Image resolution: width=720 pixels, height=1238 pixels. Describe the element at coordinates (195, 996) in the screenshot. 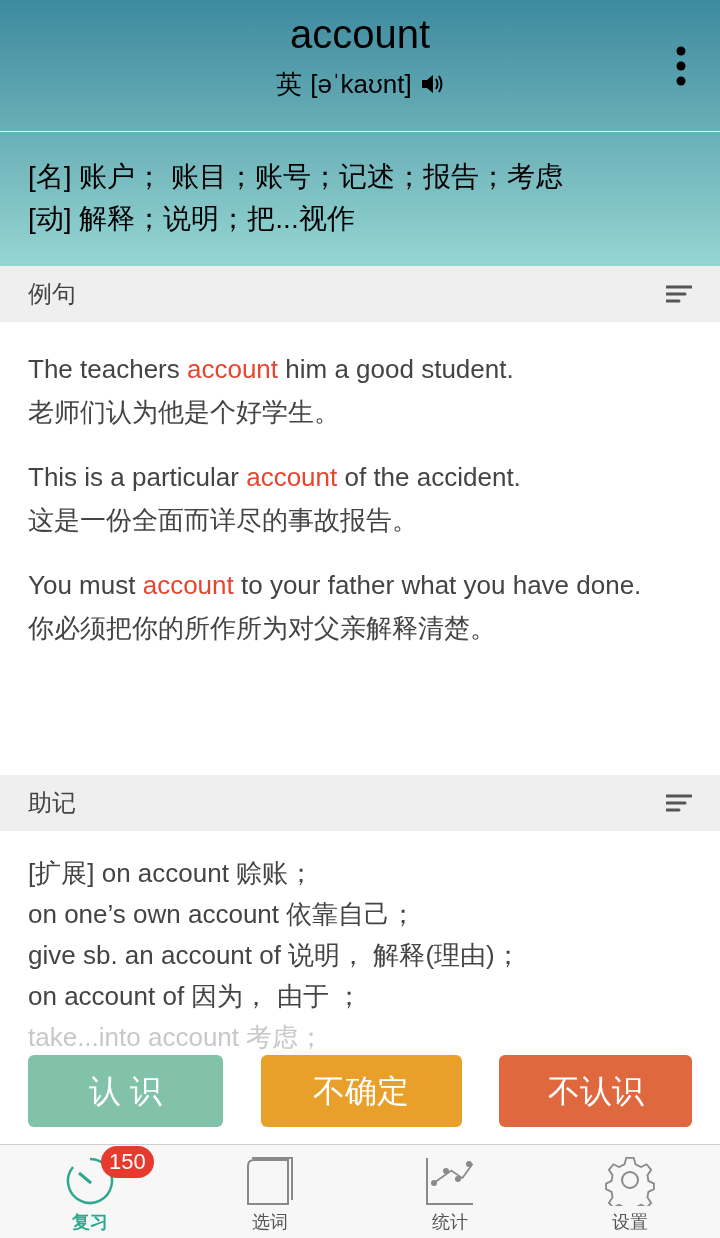

I see `note-line: on account of 因为， 由于 ；` at that location.